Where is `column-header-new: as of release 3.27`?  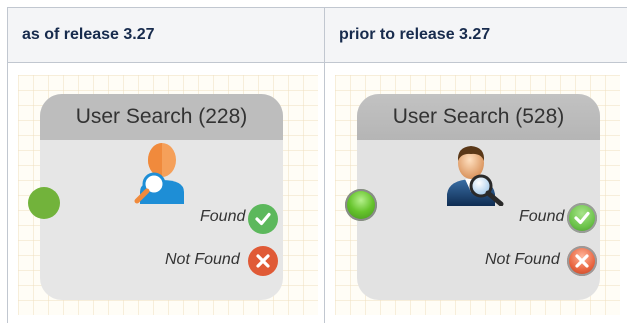 column-header-new: as of release 3.27 is located at coordinates (166, 35).